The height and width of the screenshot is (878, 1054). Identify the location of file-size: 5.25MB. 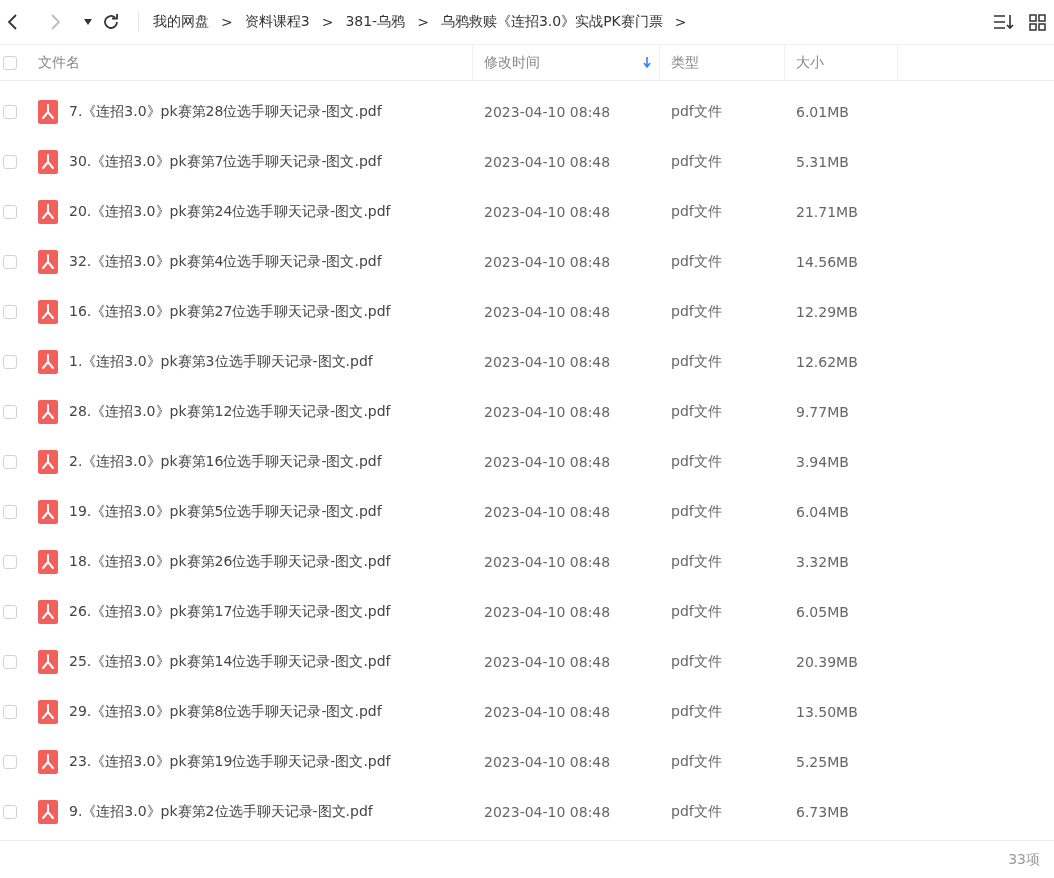
(822, 762).